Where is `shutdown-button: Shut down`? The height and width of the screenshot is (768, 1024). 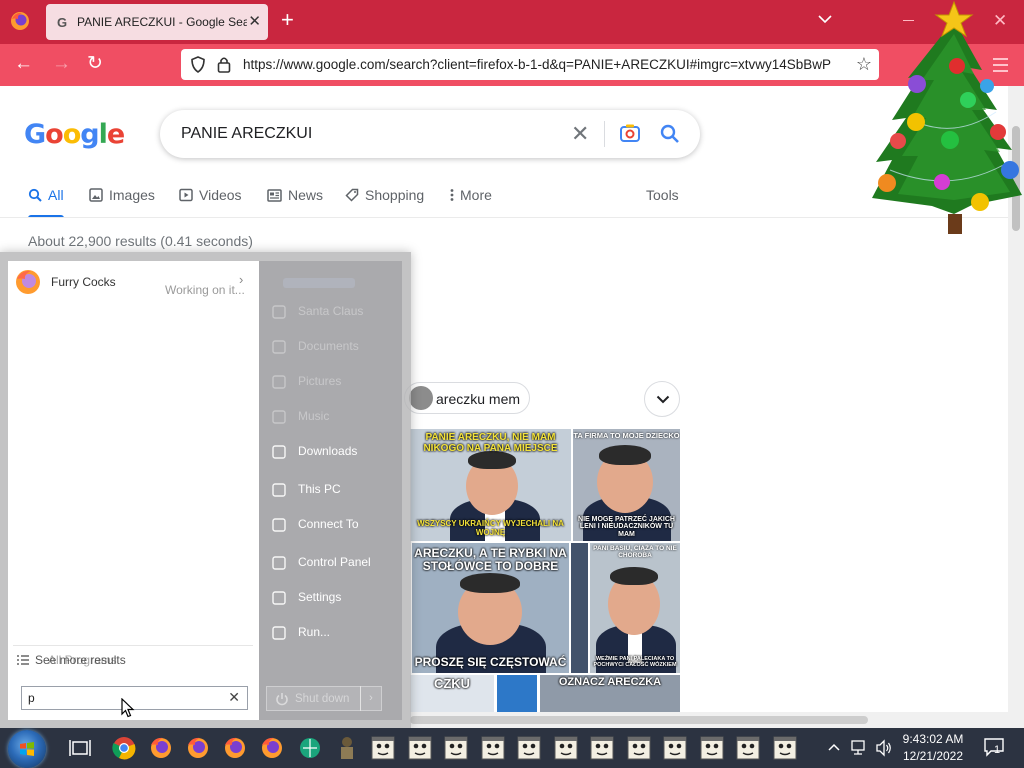
shutdown-button: Shut down is located at coordinates (313, 698).